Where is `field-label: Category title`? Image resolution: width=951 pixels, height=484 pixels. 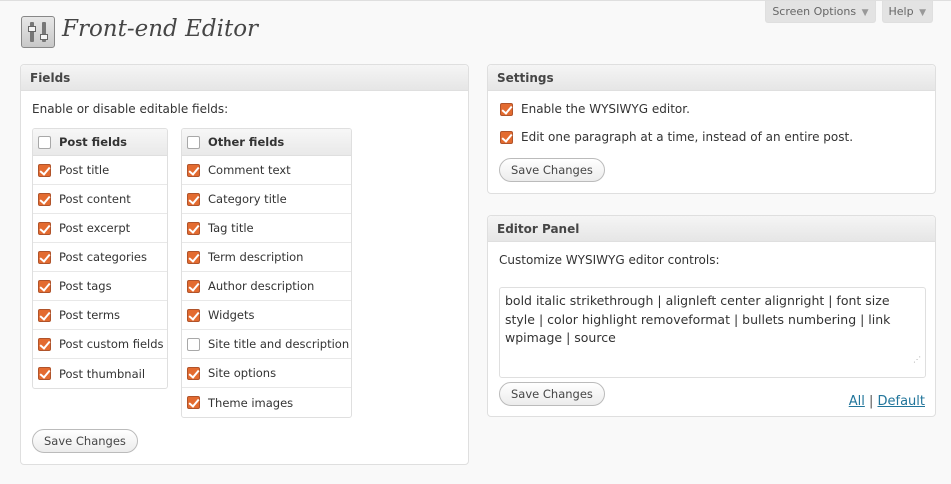
field-label: Category title is located at coordinates (247, 199).